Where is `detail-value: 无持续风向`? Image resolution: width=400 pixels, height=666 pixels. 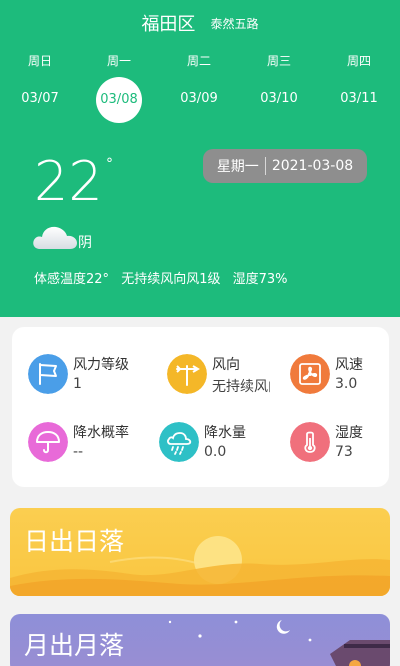 detail-value: 无持续风向 is located at coordinates (241, 387).